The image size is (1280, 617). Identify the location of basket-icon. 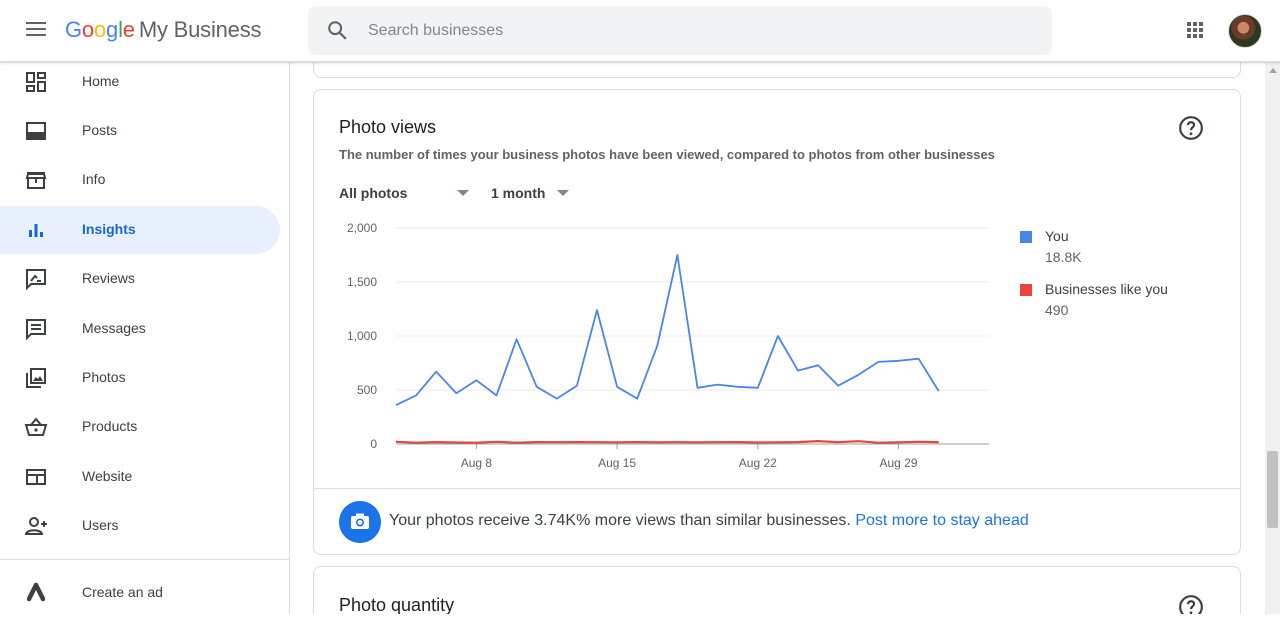
(36, 426).